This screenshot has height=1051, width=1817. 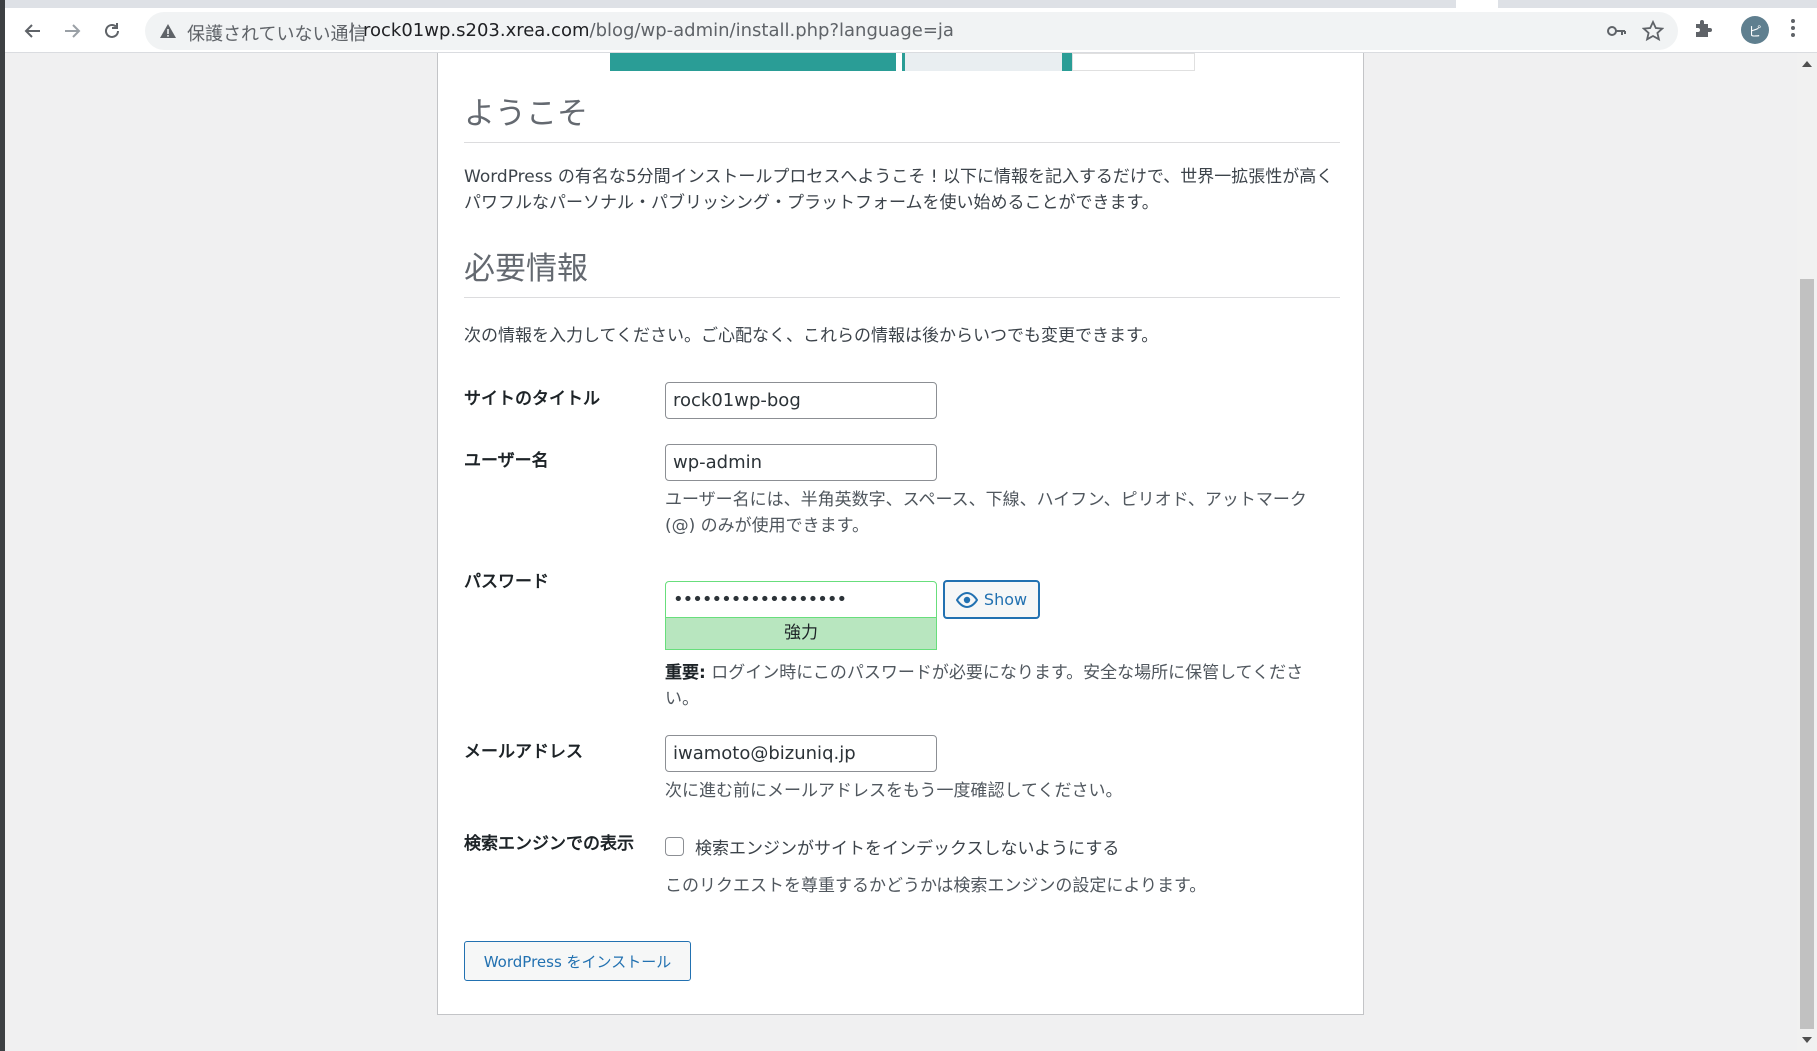 I want to click on reload-button, so click(x=112, y=31).